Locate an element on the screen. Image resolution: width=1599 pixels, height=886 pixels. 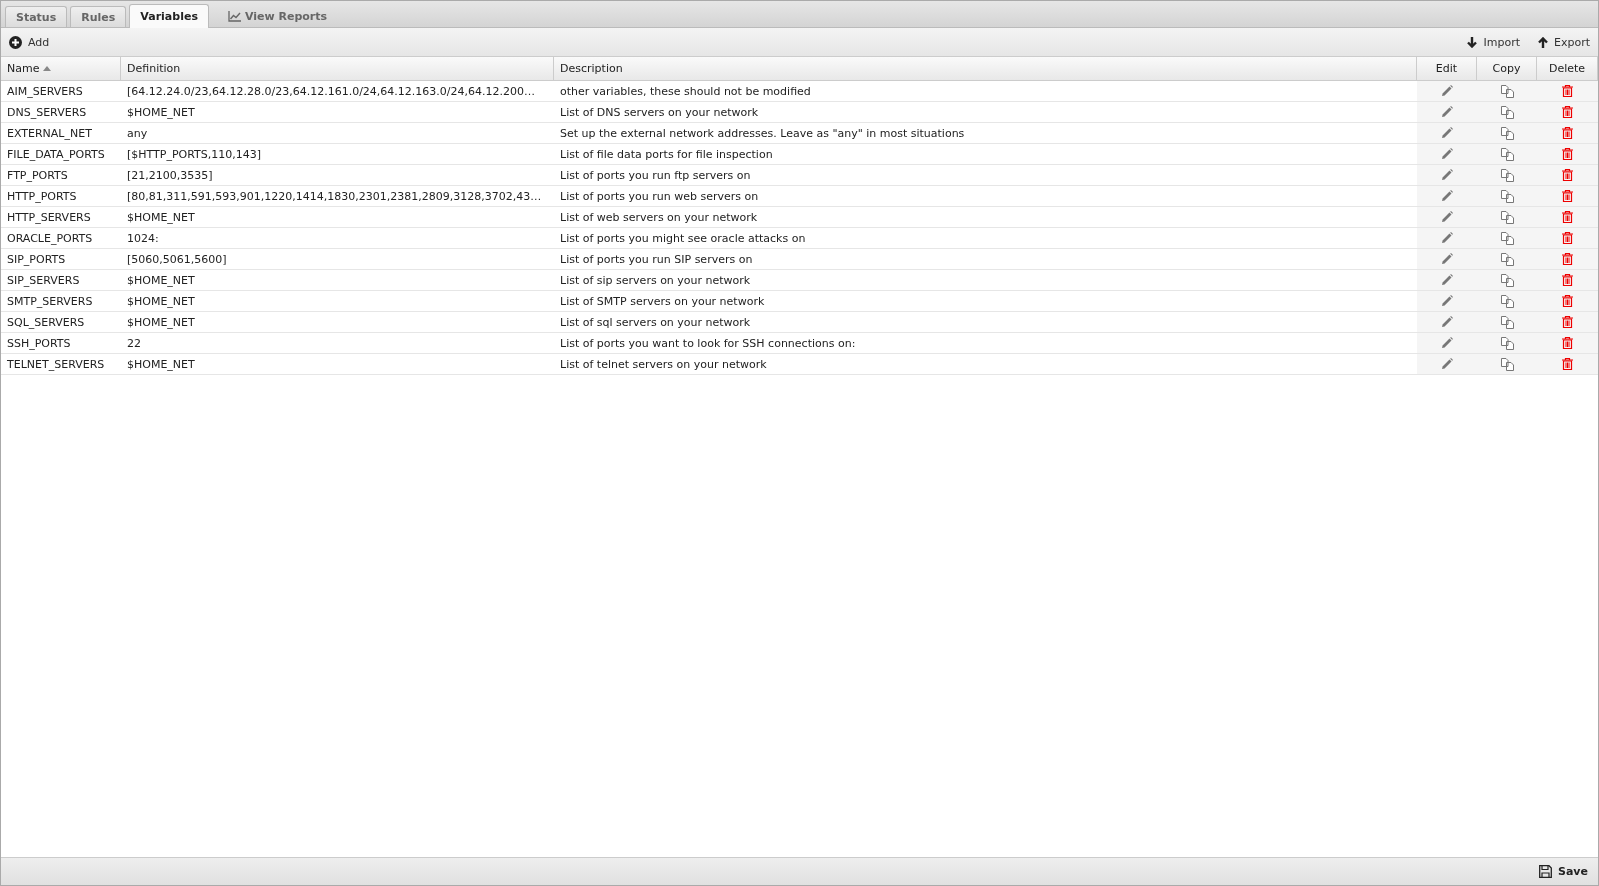
table-cell: 22 is located at coordinates (337, 343).